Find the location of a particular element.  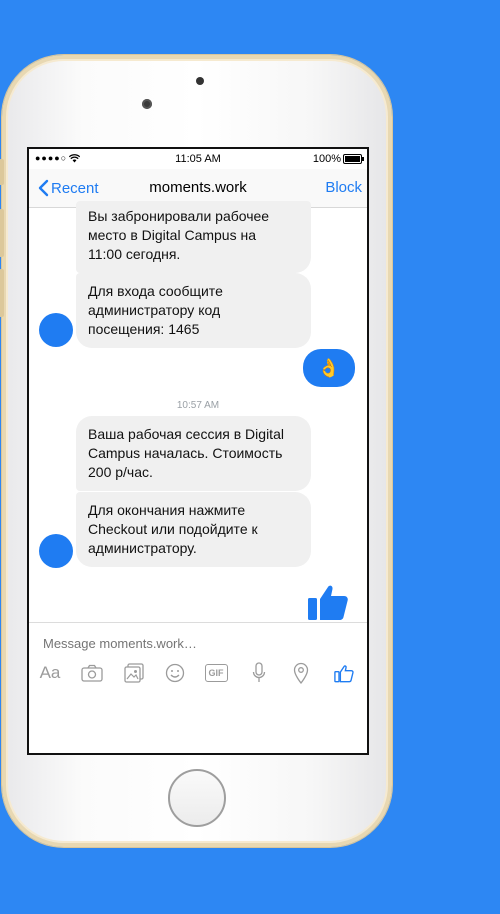

gif-icon: GIF is located at coordinates (216, 673).